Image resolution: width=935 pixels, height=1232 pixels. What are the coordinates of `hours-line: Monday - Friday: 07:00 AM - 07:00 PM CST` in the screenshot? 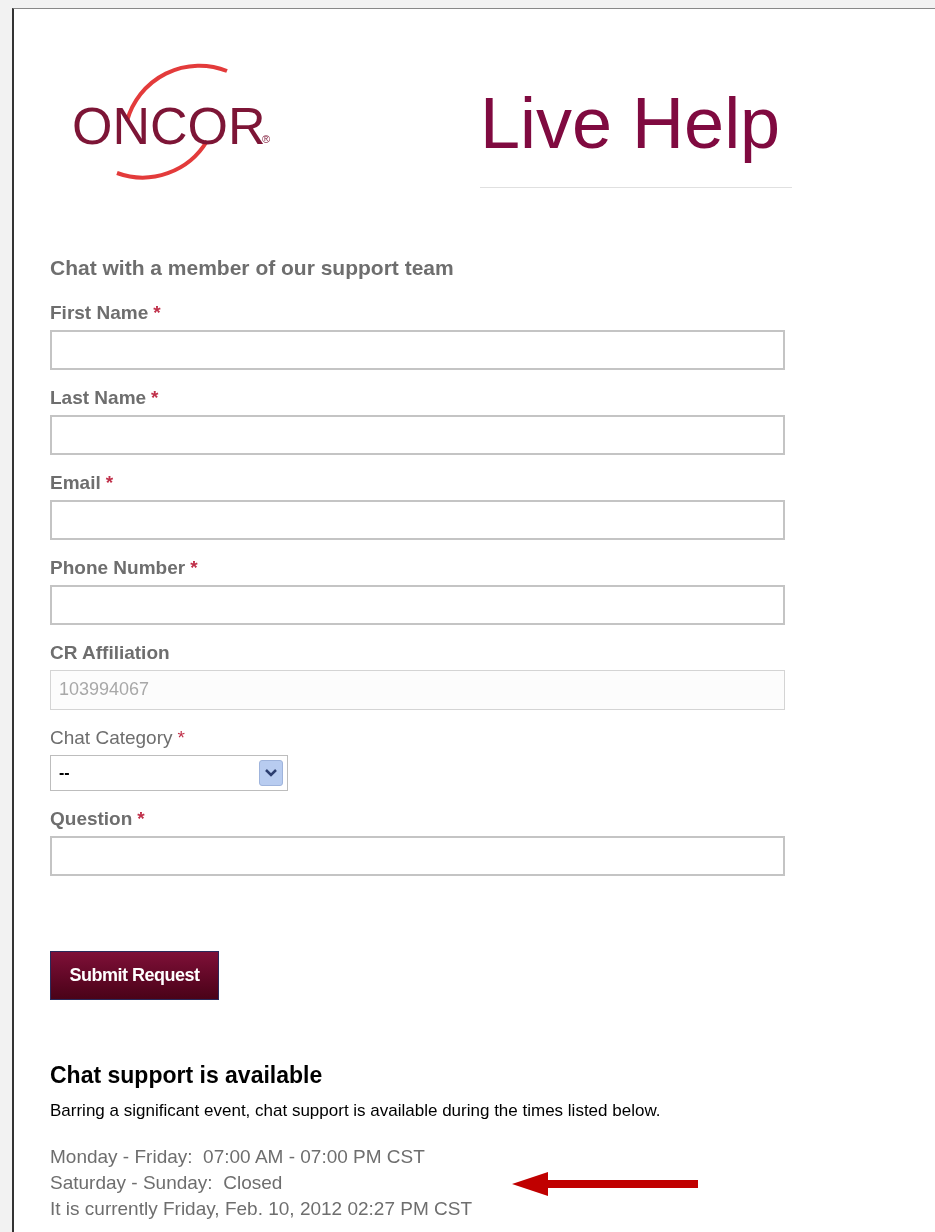 It's located at (238, 1156).